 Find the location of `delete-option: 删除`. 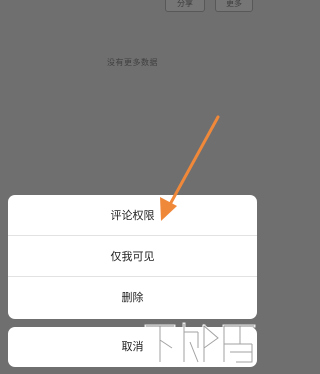

delete-option: 删除 is located at coordinates (132, 297).